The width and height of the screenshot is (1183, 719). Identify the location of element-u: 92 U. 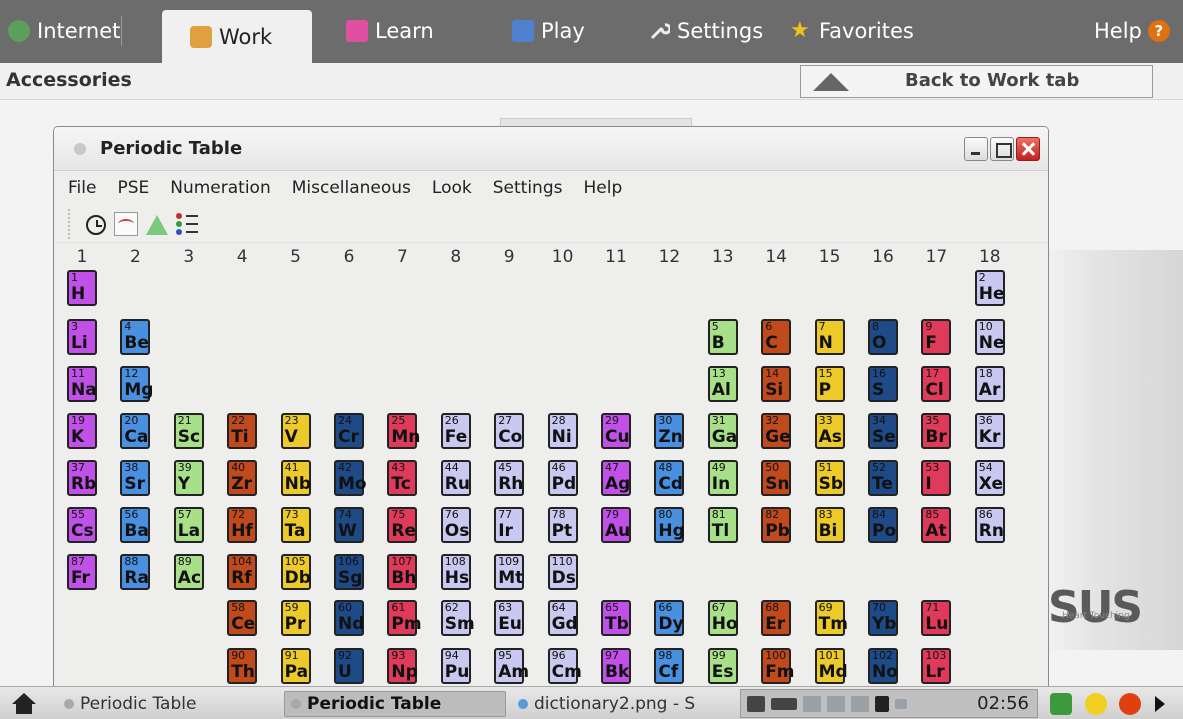
(349, 666).